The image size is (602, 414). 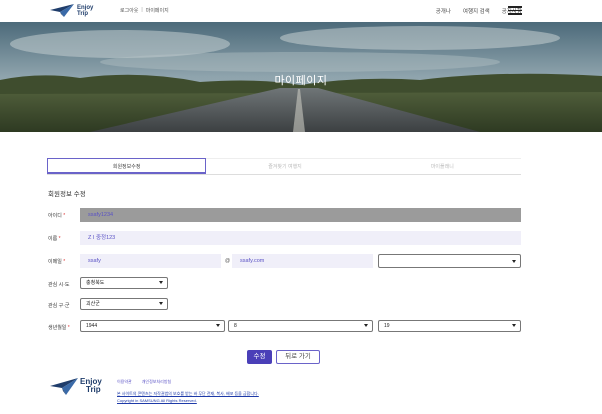 I want to click on footer-logo-text: Enjoy Trip, so click(x=91, y=386).